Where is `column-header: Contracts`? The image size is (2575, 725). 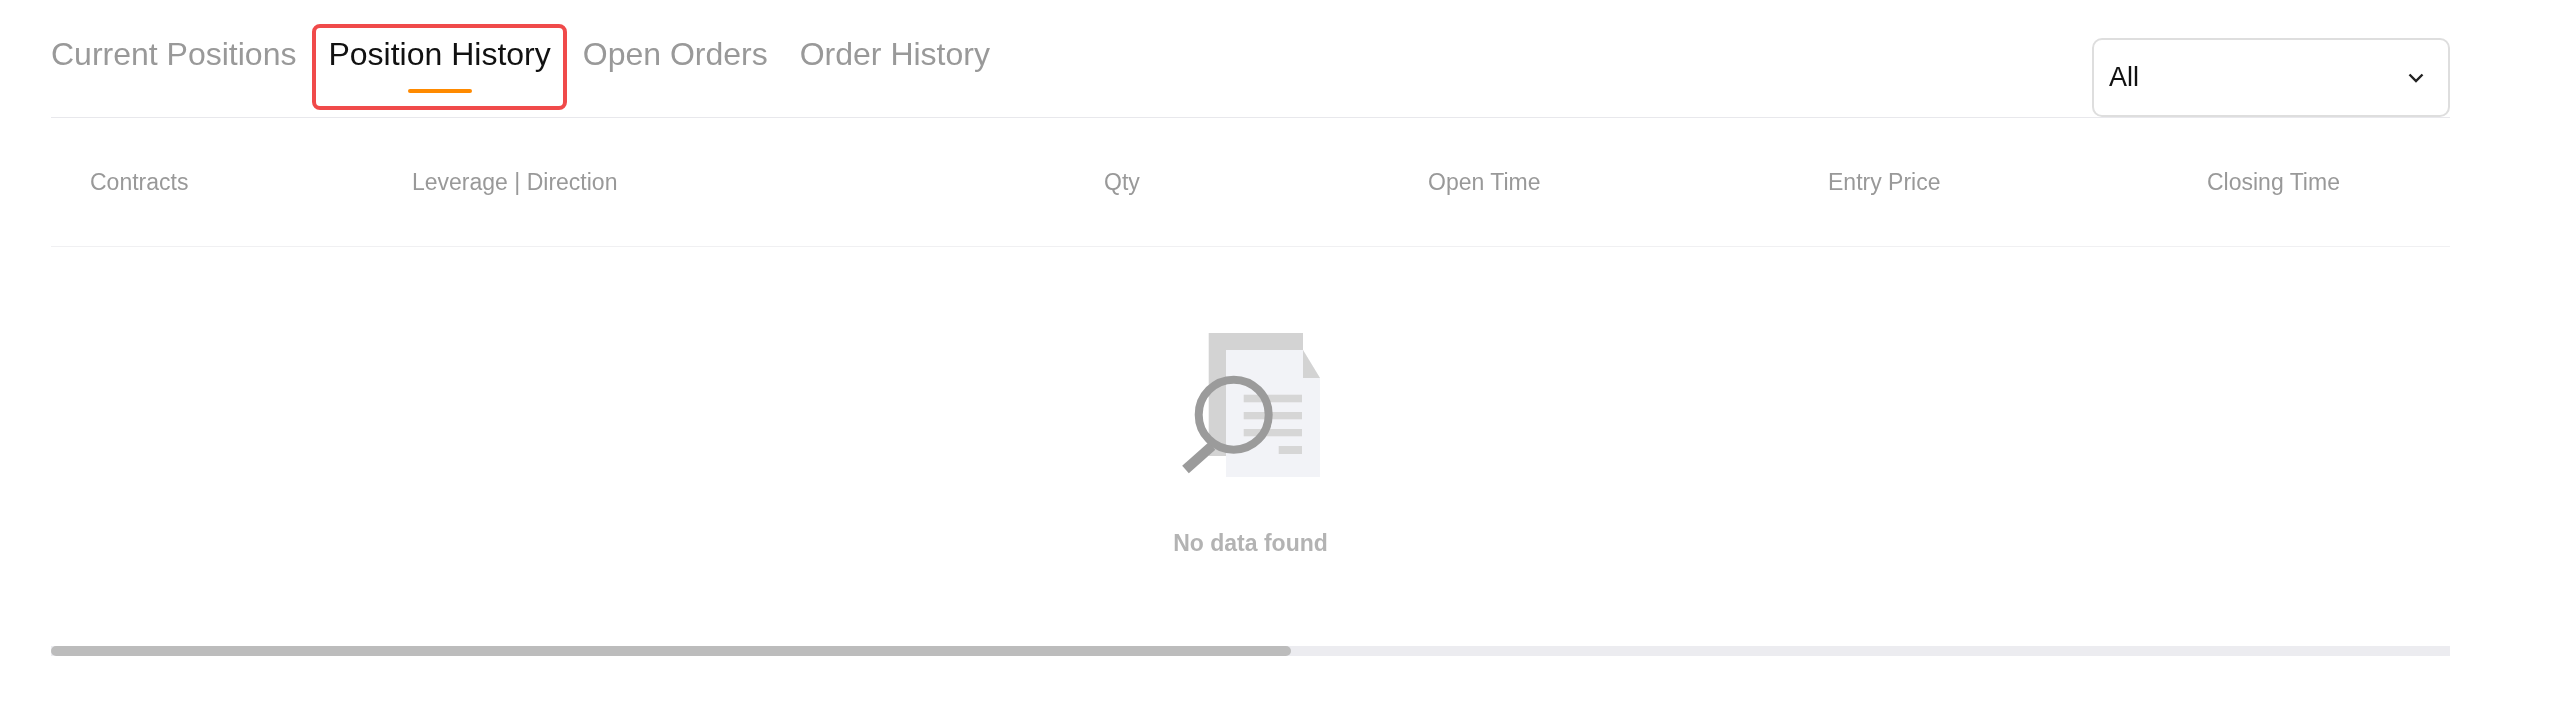
column-header: Contracts is located at coordinates (139, 182).